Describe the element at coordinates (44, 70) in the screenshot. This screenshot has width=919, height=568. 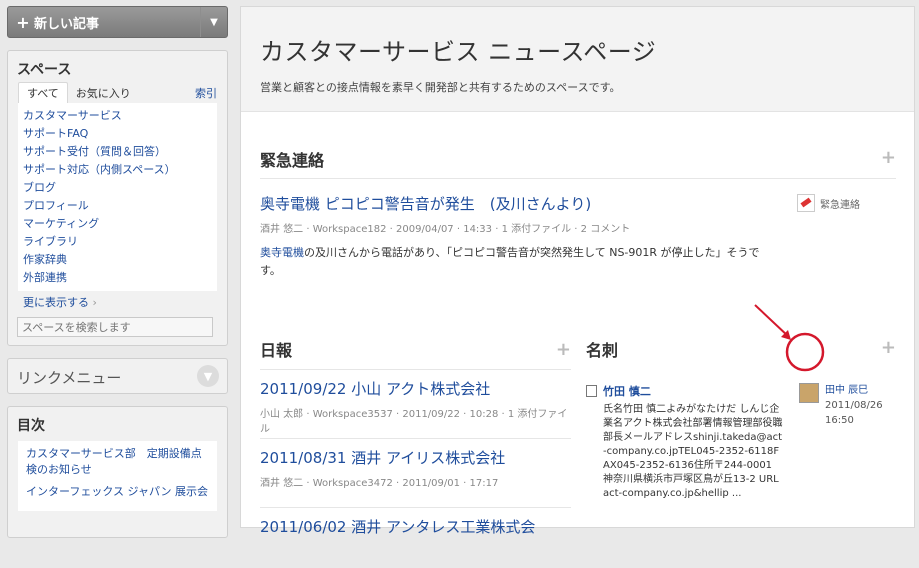
I see `spaces-title: スペース` at that location.